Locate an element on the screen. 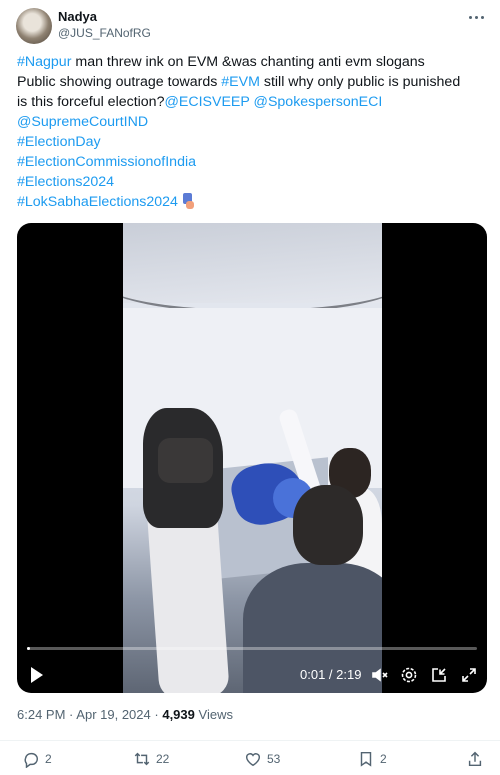 This screenshot has height=775, width=500. mention-link: @SupremeCourtIND is located at coordinates (82, 122).